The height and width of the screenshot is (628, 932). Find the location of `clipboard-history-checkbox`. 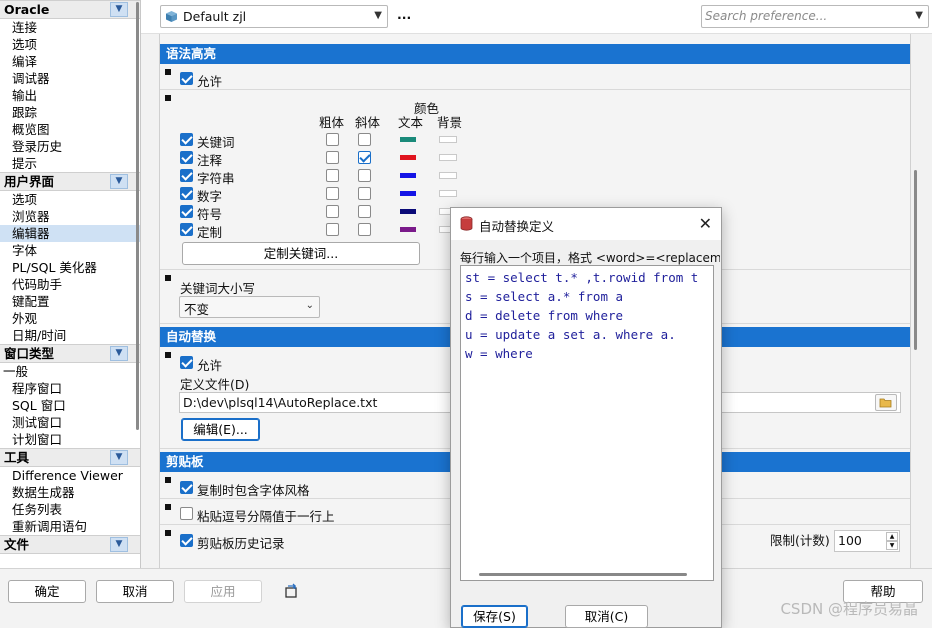

clipboard-history-checkbox is located at coordinates (186, 540).